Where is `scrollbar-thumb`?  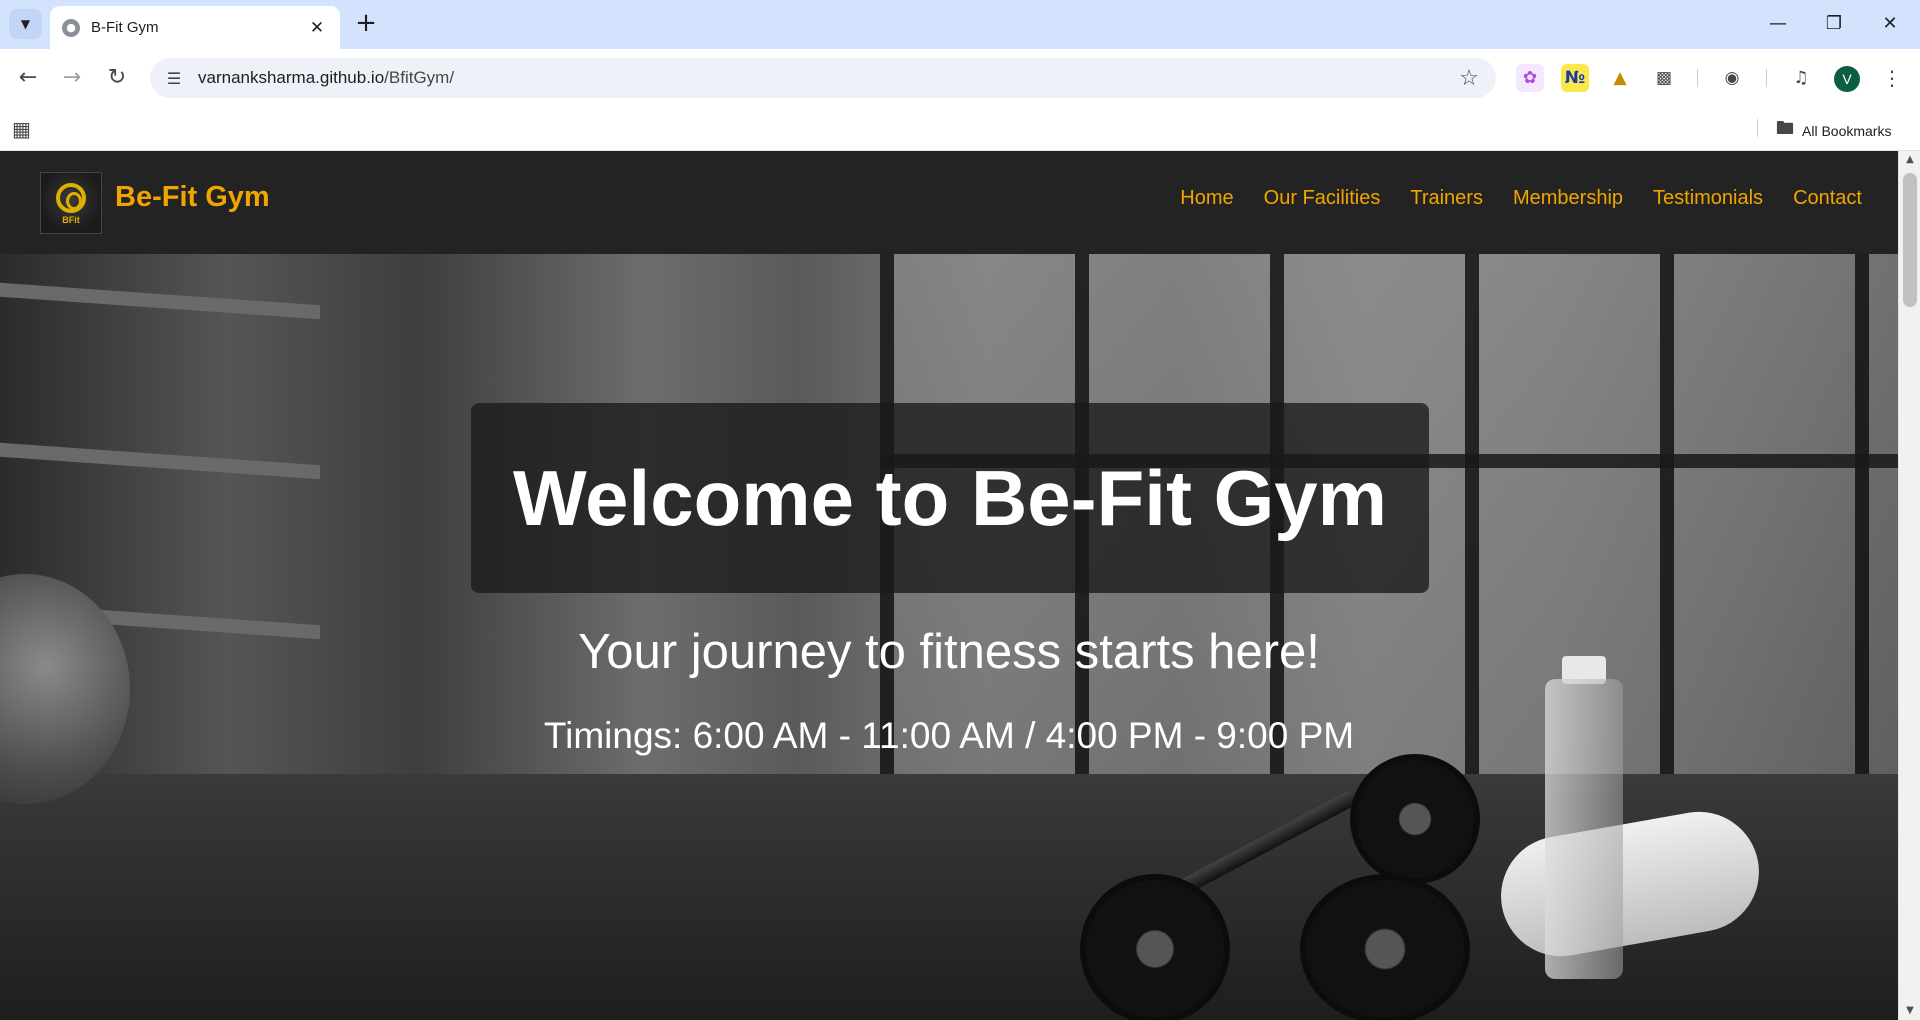
scrollbar-thumb is located at coordinates (1910, 240).